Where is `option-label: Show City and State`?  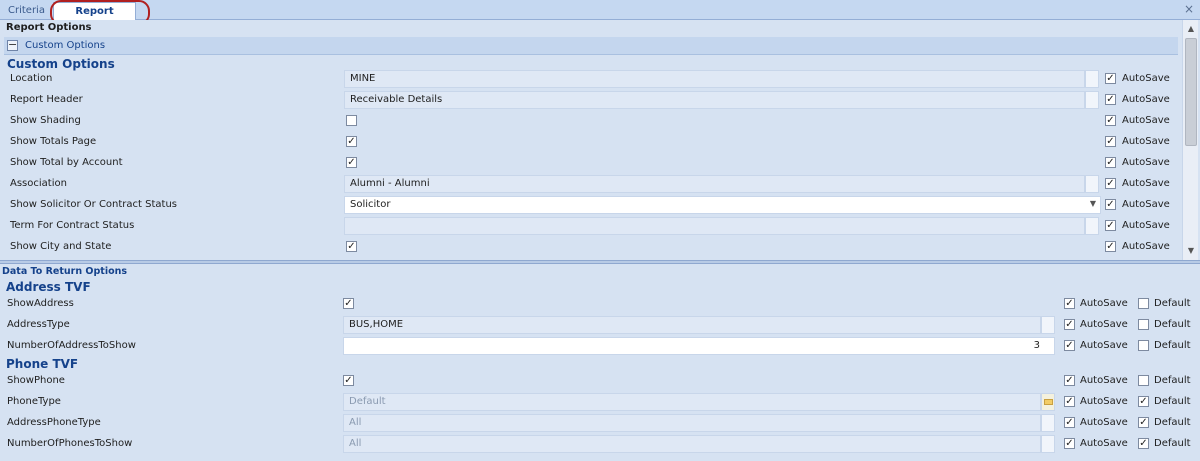
option-label: Show City and State is located at coordinates (61, 246).